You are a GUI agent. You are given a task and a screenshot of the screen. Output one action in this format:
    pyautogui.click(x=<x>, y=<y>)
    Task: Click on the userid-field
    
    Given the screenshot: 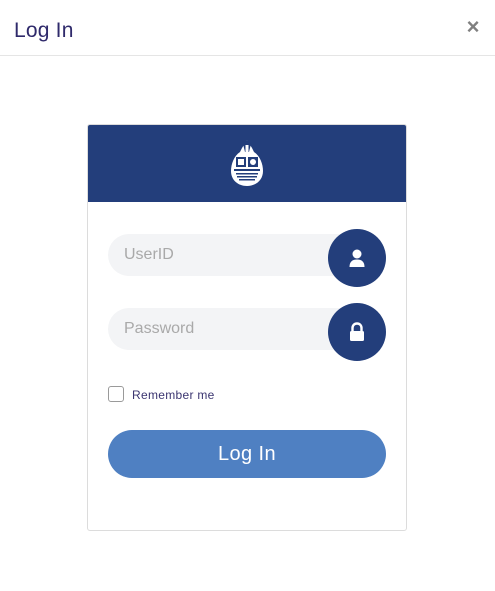 What is the action you would take?
    pyautogui.click(x=233, y=255)
    